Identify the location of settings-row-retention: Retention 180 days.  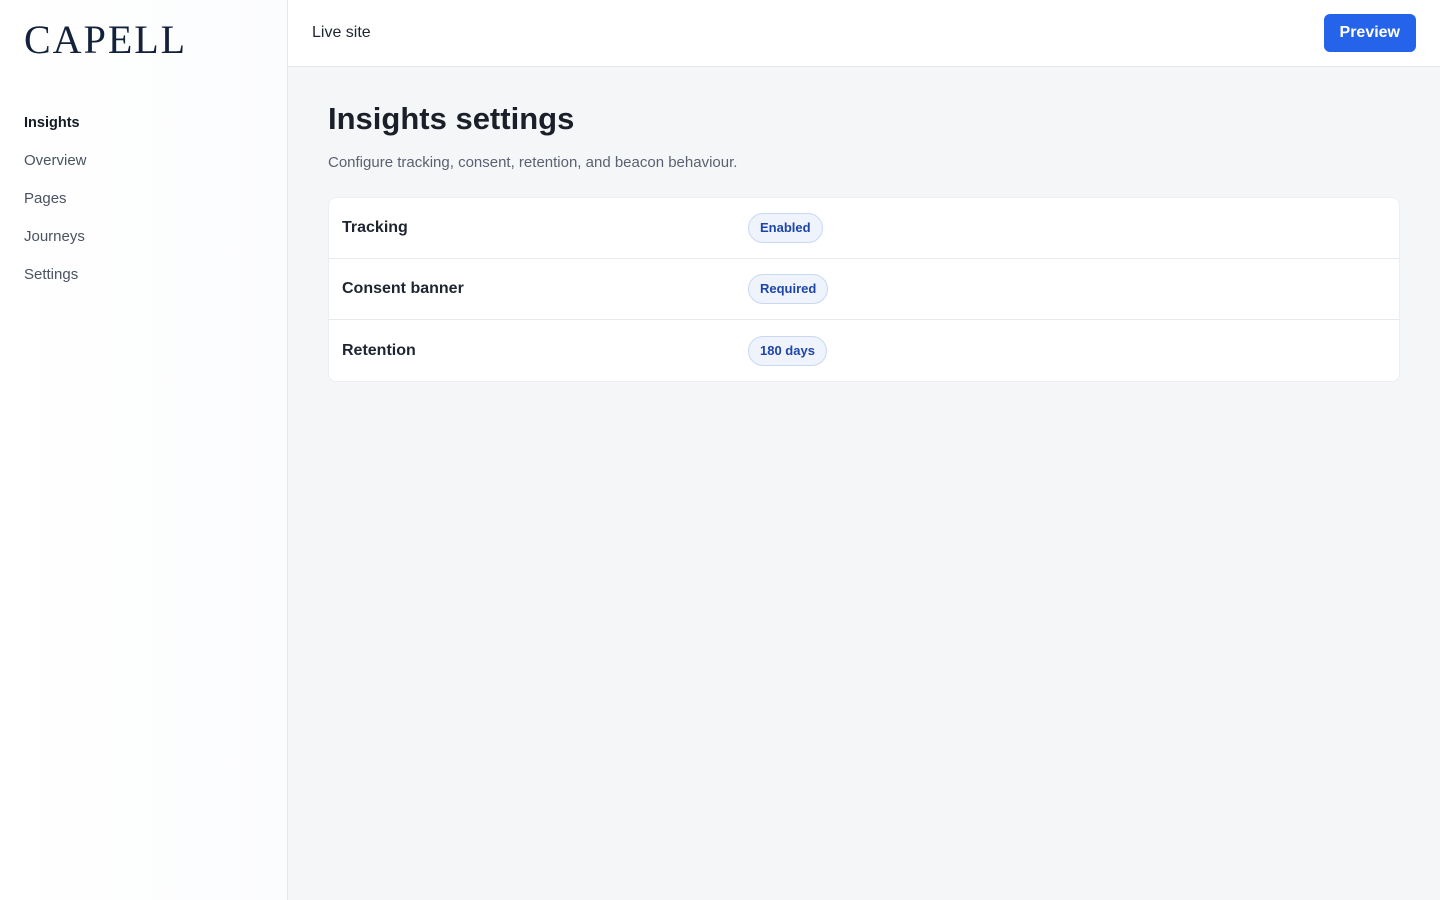
(864, 350).